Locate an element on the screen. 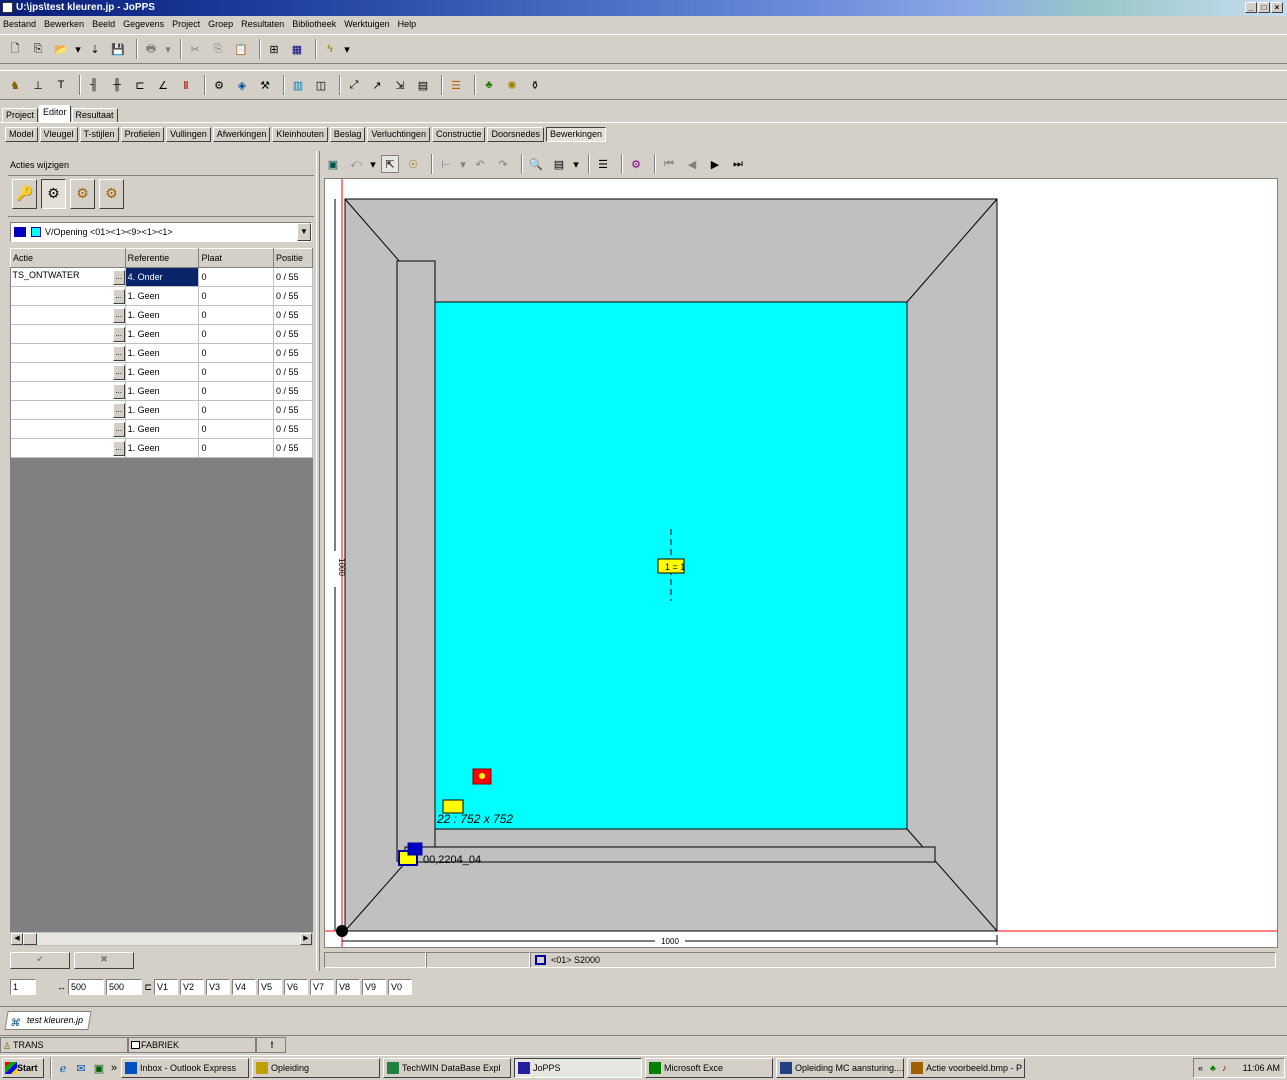  coord-input-2: 500 is located at coordinates (86, 987).